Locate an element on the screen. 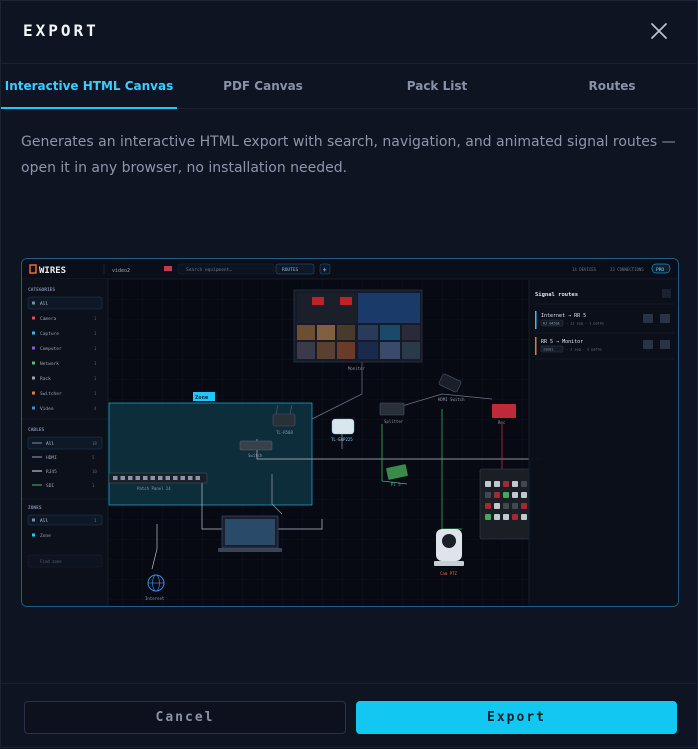 This screenshot has height=749, width=698. category-item: Video is located at coordinates (47, 409).